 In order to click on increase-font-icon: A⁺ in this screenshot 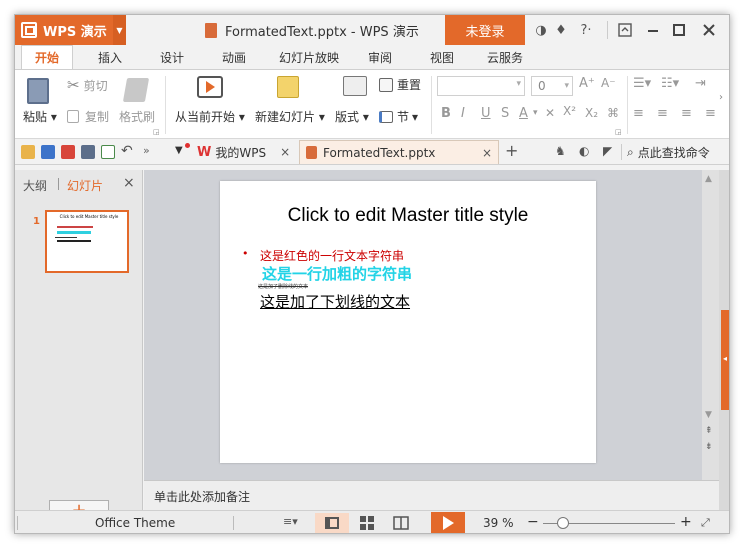, I will do `click(587, 83)`.